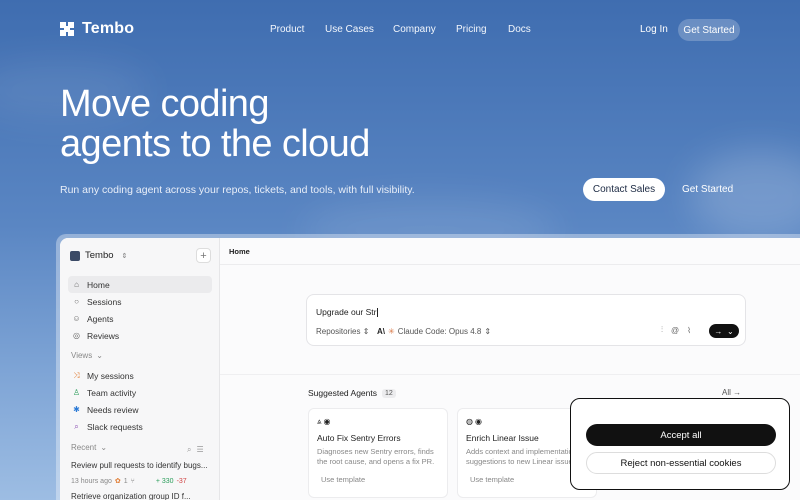 This screenshot has height=500, width=800. Describe the element at coordinates (140, 409) in the screenshot. I see `sidebar-item-needs-review: ✱ Needs review` at that location.